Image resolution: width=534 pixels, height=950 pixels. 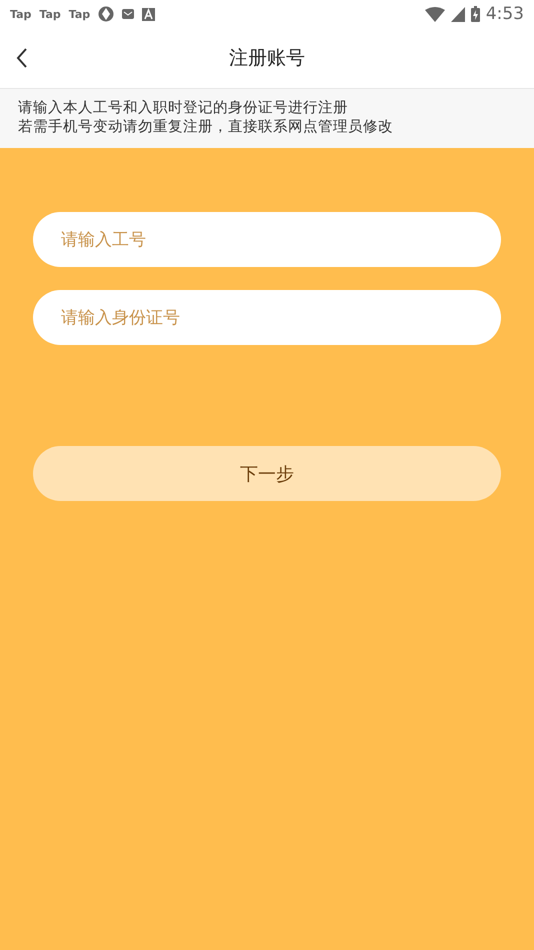 I want to click on font-icon, so click(x=149, y=14).